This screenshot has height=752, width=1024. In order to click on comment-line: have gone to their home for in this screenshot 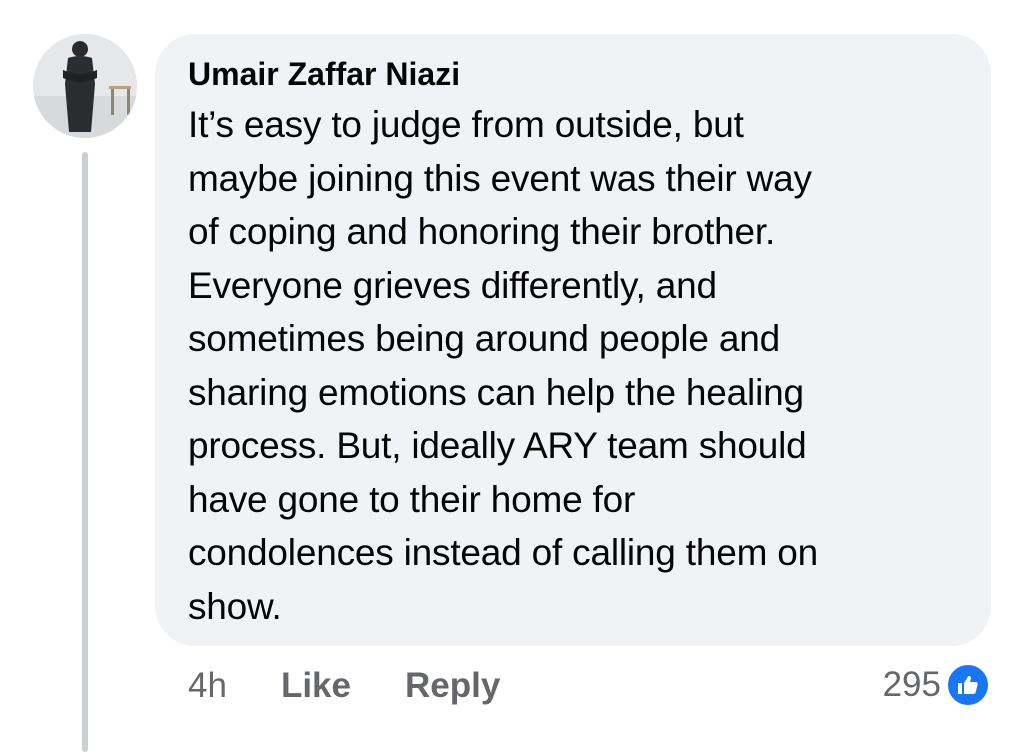, I will do `click(412, 499)`.